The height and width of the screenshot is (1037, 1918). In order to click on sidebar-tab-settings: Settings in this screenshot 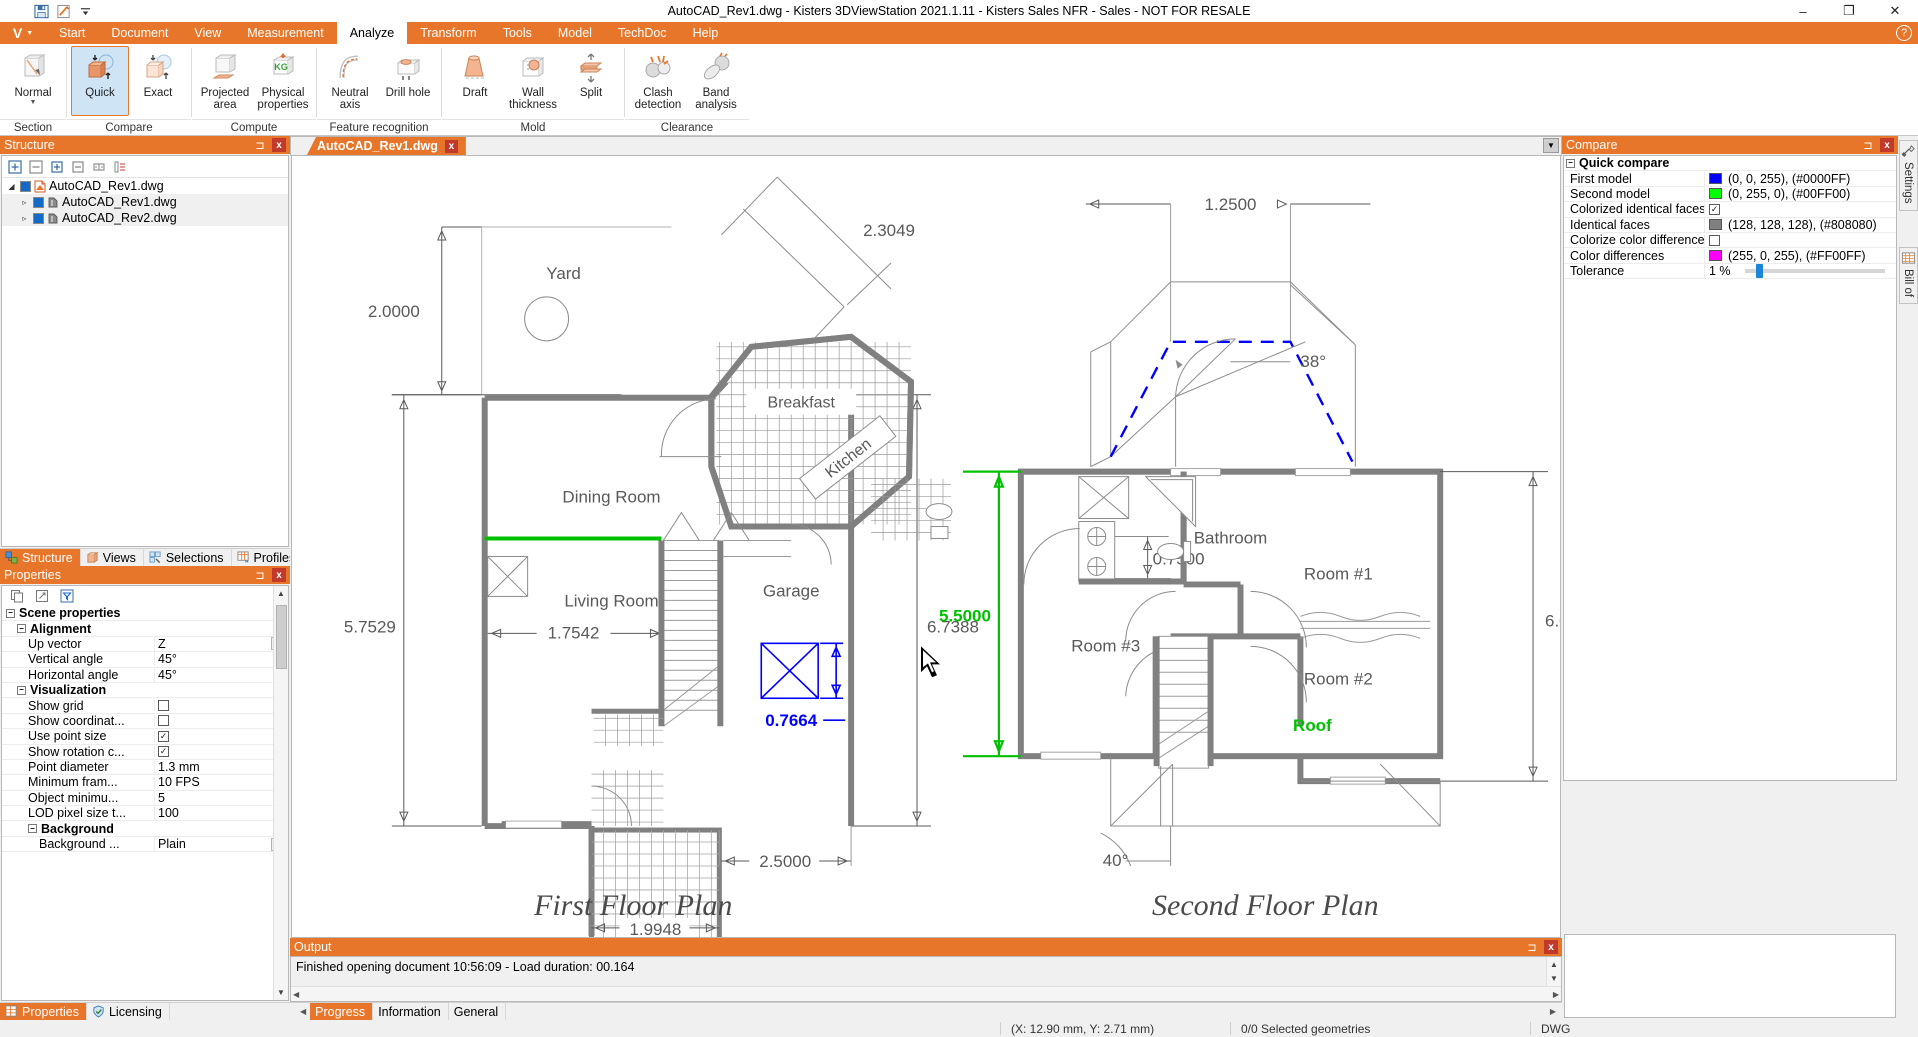, I will do `click(1908, 175)`.